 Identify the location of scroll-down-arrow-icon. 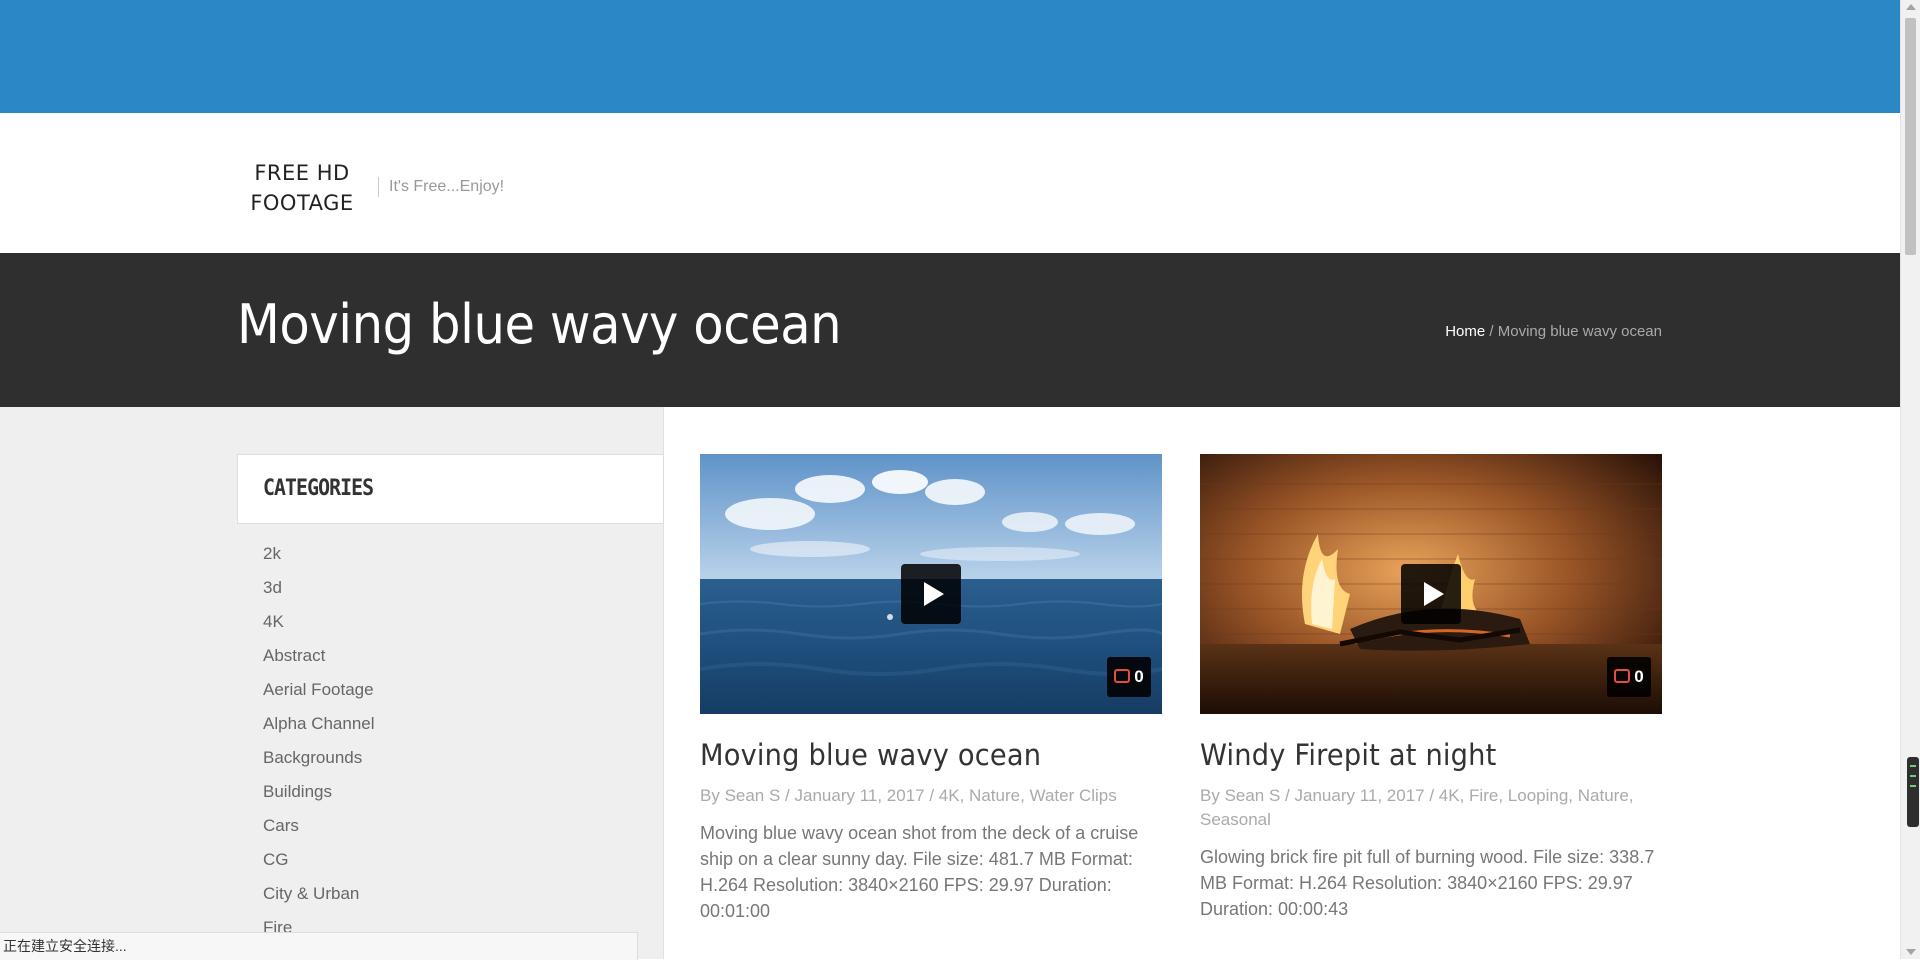
(1911, 952).